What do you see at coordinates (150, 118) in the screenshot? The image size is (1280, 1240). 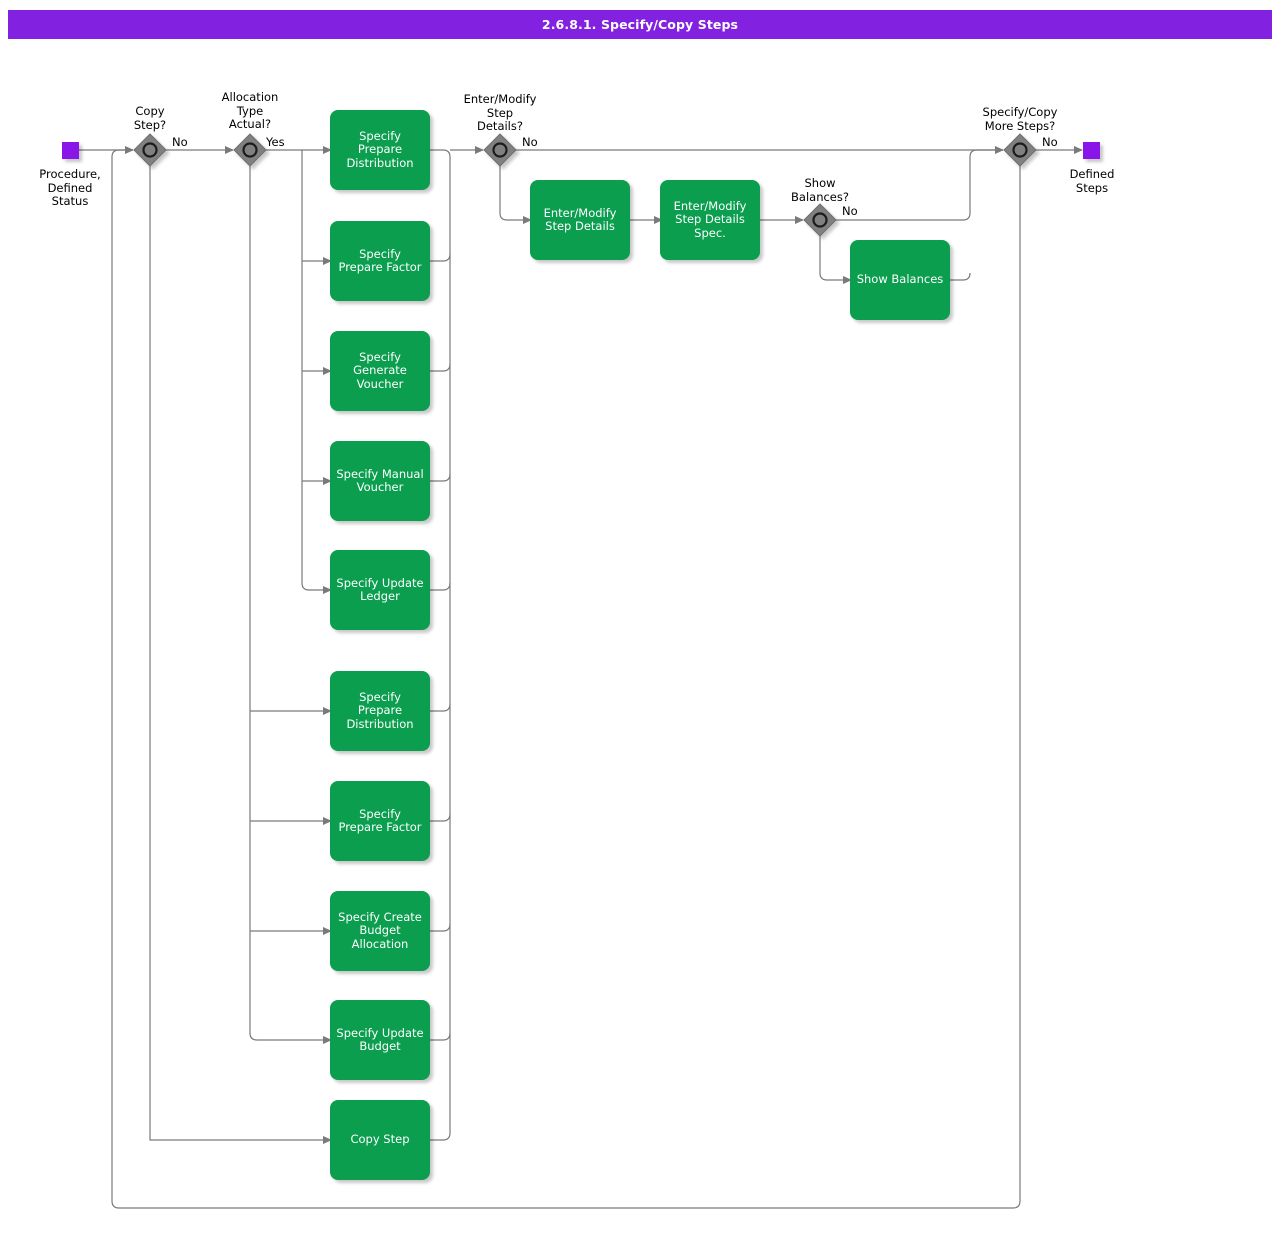 I see `decision-copy-step-label: Copy Step?` at bounding box center [150, 118].